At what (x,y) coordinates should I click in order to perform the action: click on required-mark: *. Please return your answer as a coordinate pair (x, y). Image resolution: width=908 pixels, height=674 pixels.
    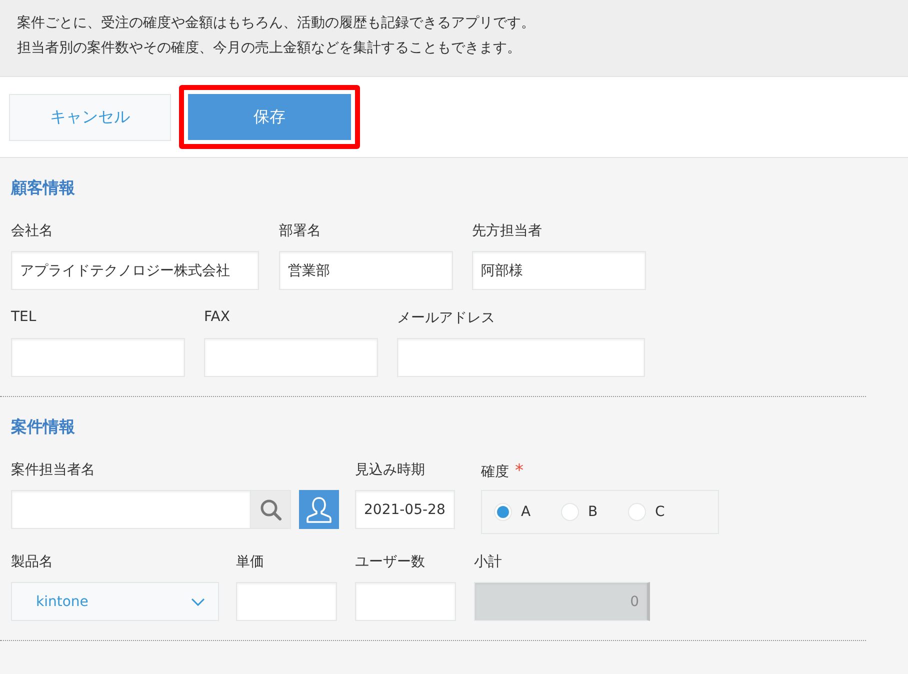
    Looking at the image, I should click on (519, 471).